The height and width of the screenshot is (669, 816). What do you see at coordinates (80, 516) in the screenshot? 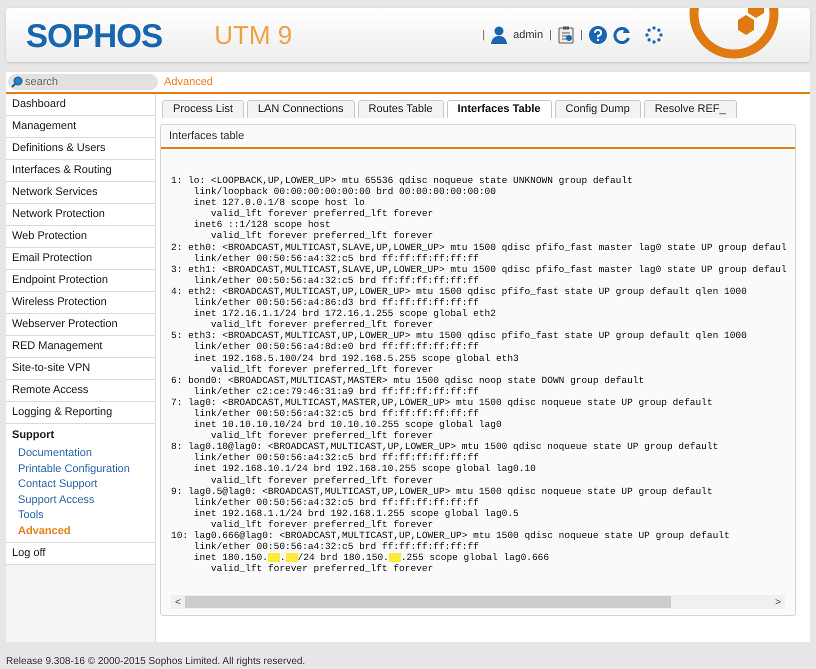
I see `sidebar-subitem: Tools` at bounding box center [80, 516].